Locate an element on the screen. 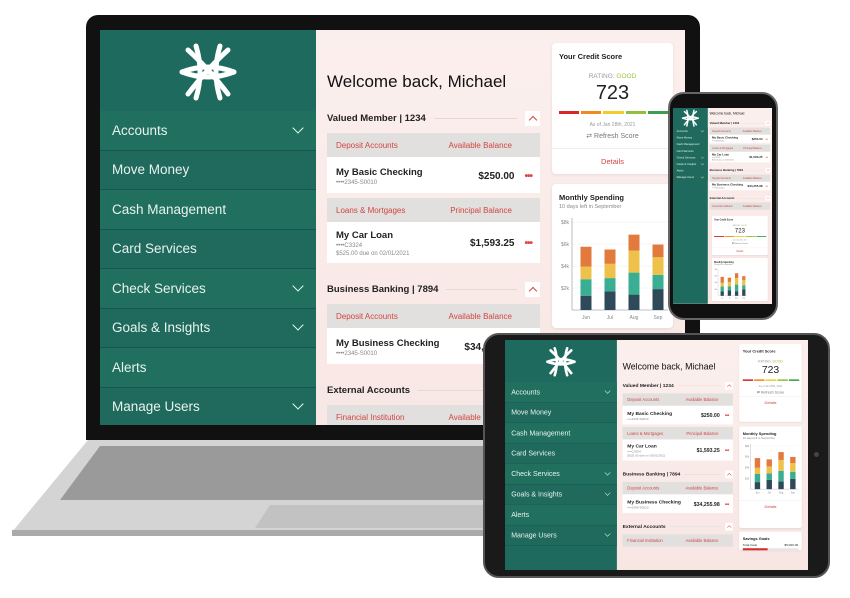 The image size is (850, 598). savings-progress-bar is located at coordinates (770, 549).